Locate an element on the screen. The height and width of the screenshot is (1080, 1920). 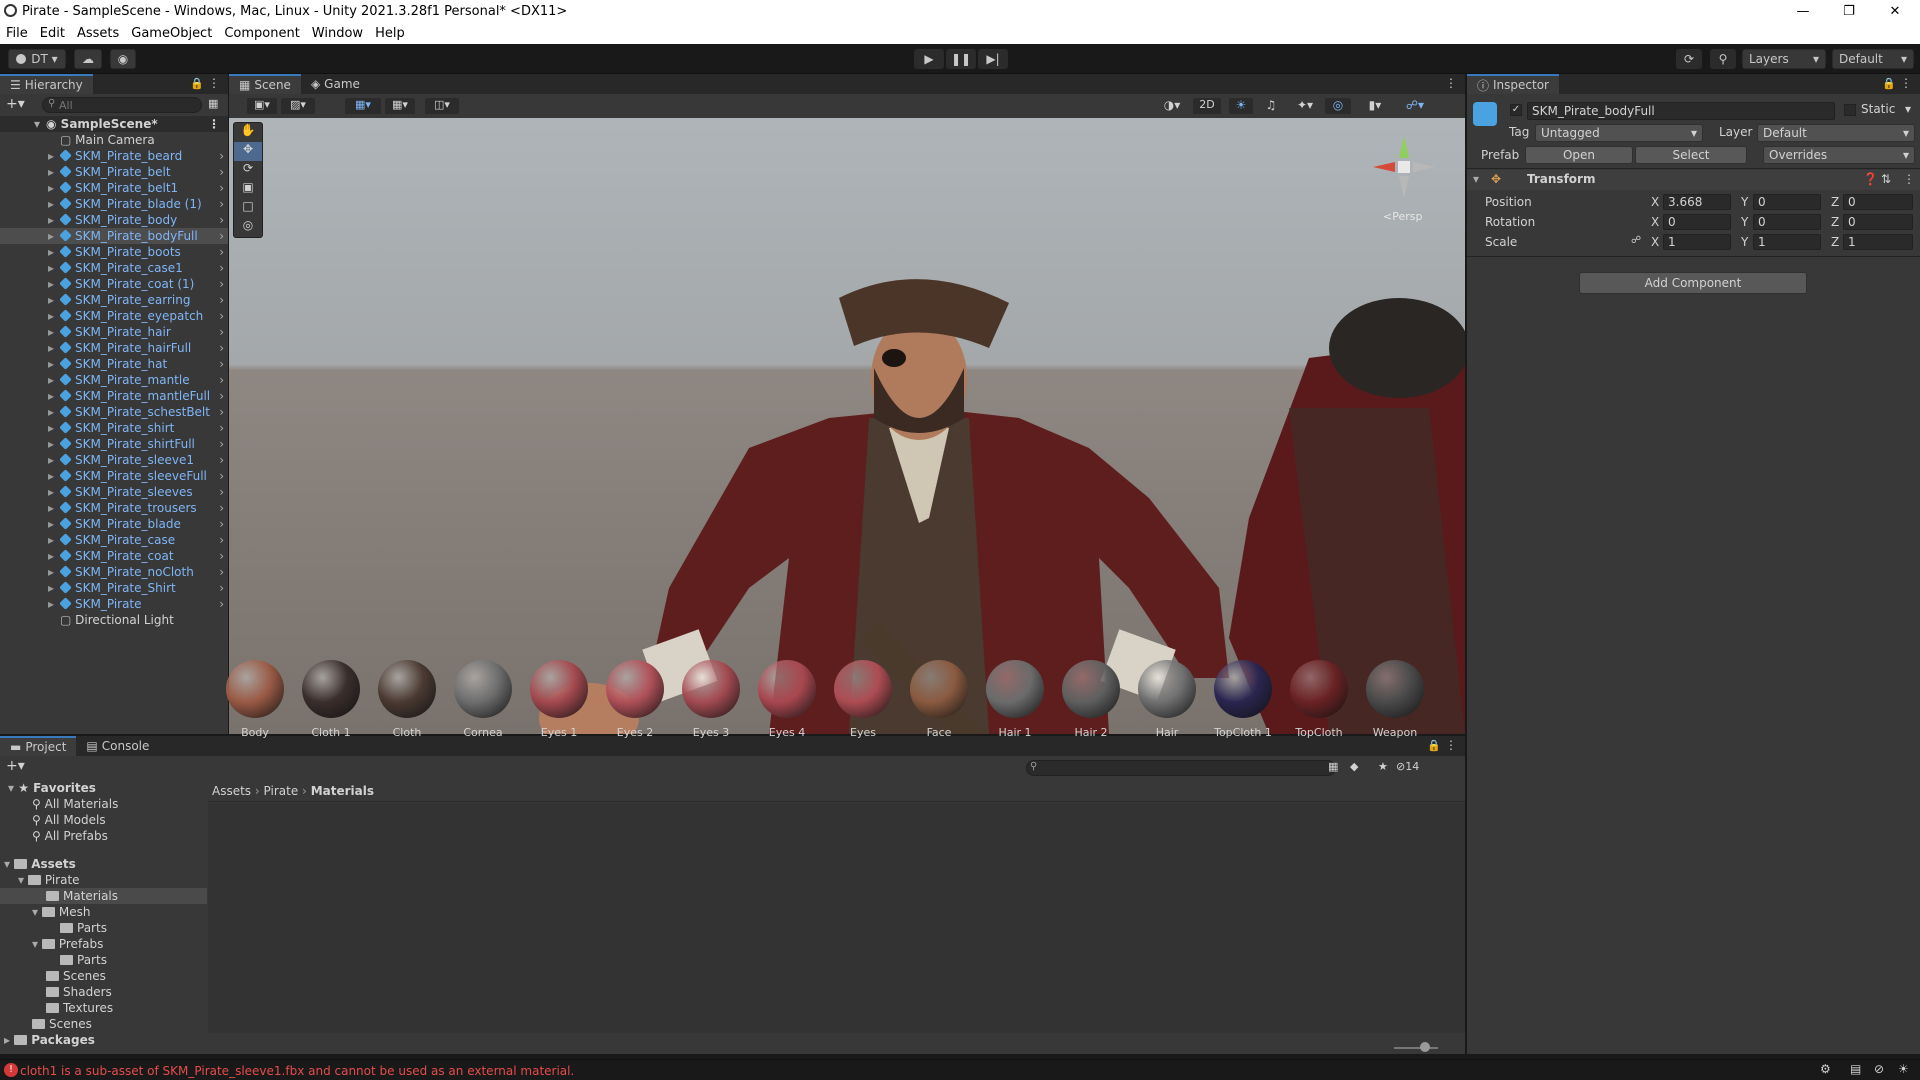
step-button: ▶| is located at coordinates (993, 59).